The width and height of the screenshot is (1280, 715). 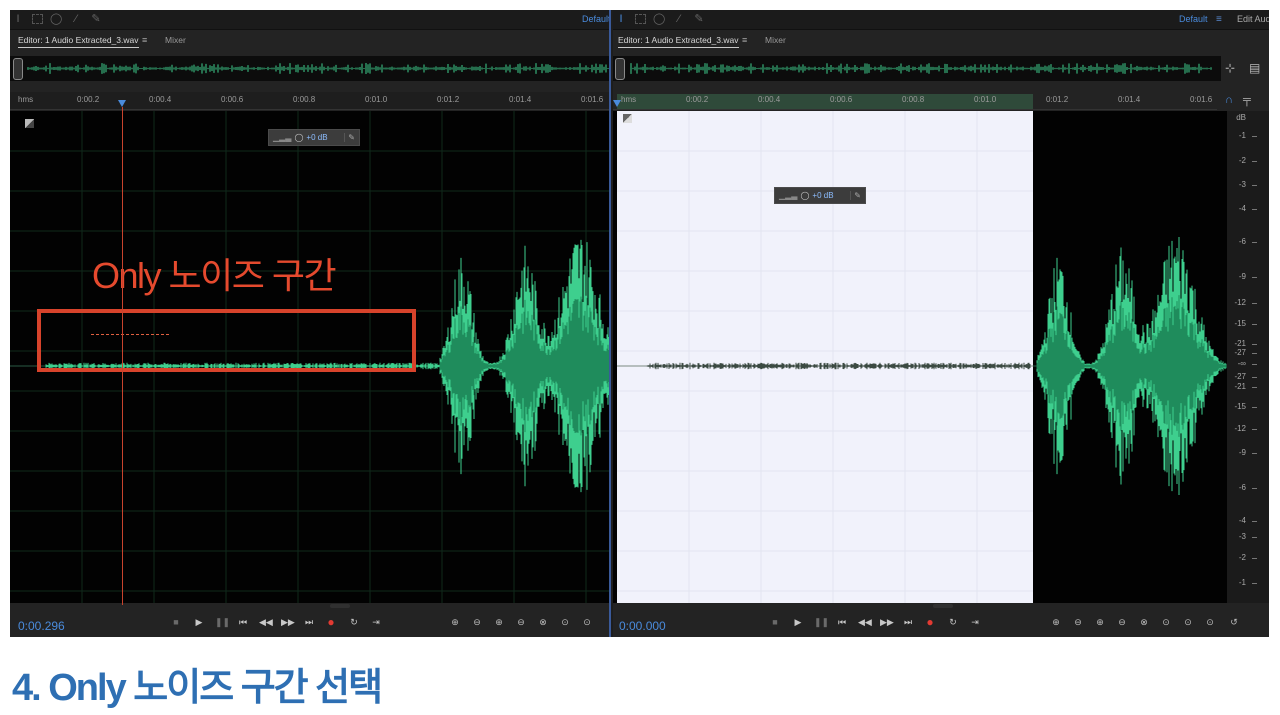 I want to click on channel-menu-icon: ▤, so click(x=1254, y=68).